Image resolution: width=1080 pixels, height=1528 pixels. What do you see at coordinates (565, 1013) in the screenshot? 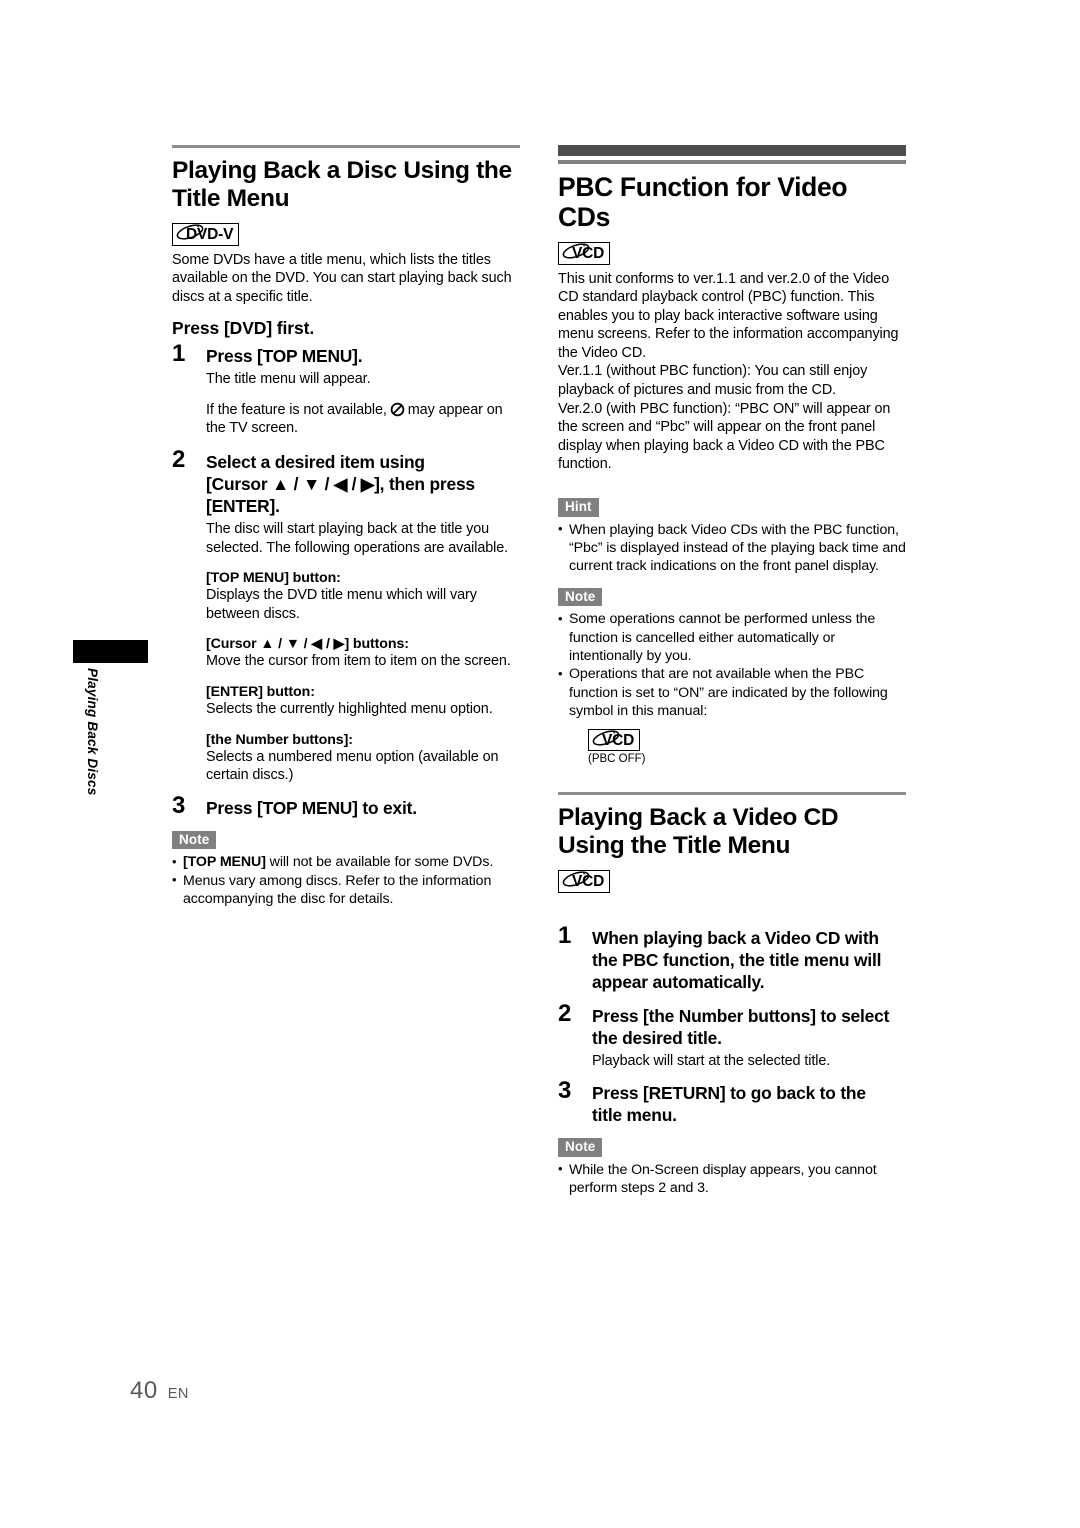
I see `vcd-step-2-number: 2` at bounding box center [565, 1013].